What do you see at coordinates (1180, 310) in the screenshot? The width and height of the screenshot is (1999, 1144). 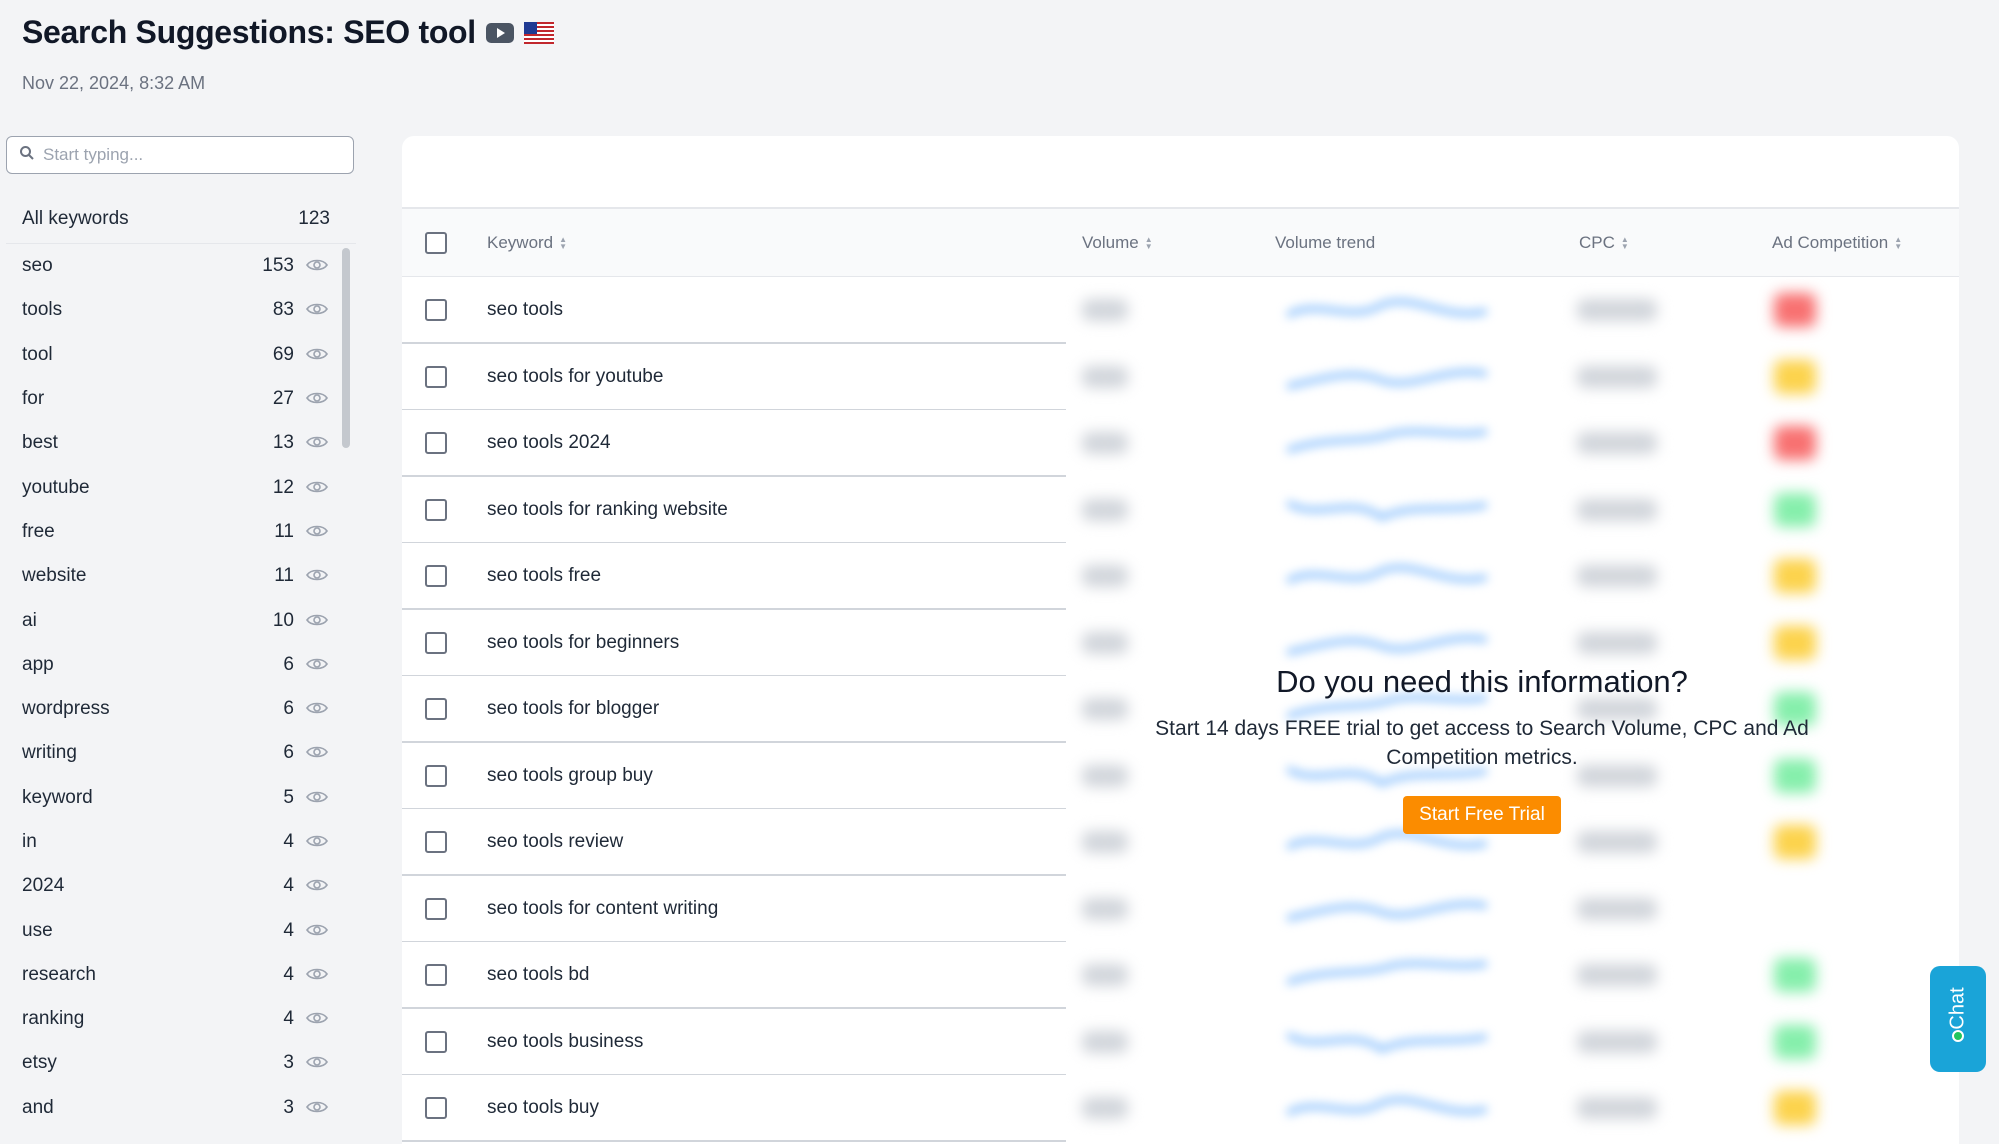 I see `table-row: seo tools` at bounding box center [1180, 310].